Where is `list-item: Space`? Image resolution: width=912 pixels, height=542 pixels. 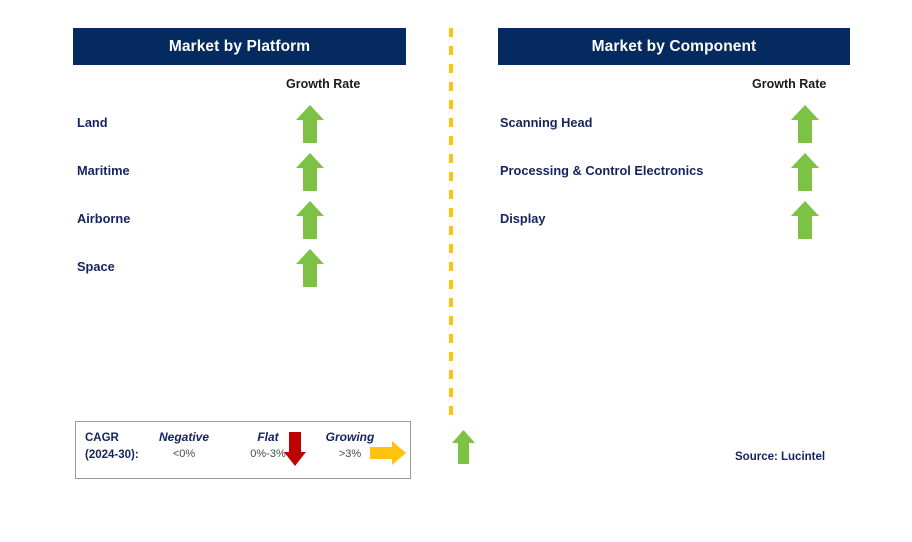
list-item: Space is located at coordinates (242, 272).